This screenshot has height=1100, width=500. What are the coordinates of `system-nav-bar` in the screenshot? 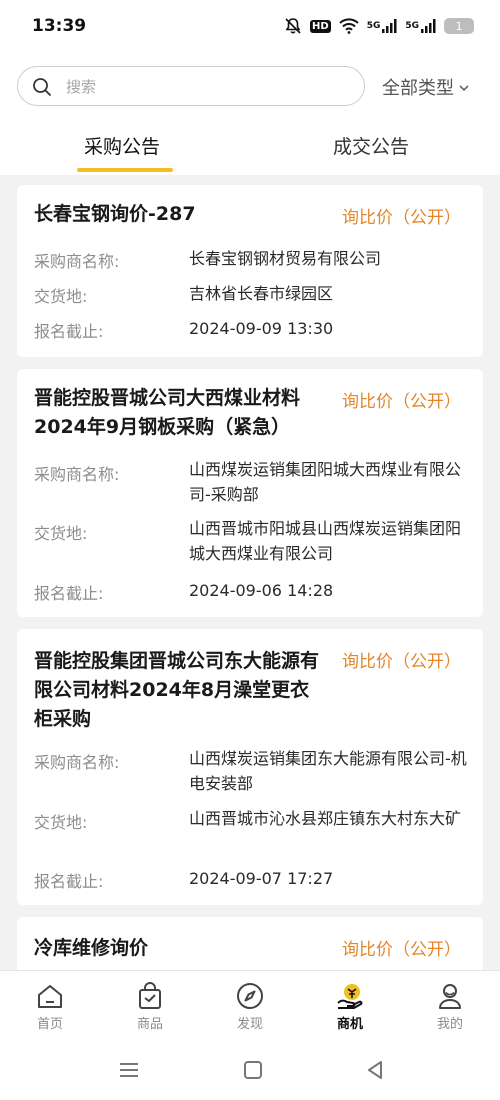 It's located at (250, 1073).